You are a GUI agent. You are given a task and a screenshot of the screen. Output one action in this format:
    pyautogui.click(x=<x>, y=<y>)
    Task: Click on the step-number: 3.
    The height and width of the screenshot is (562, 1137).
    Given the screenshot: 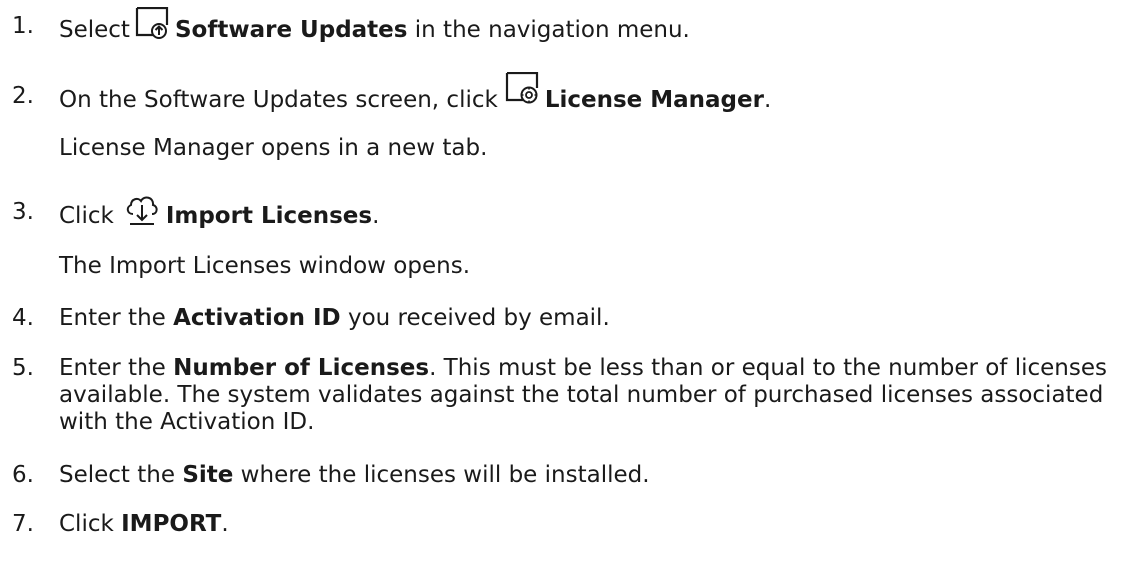 What is the action you would take?
    pyautogui.click(x=23, y=212)
    